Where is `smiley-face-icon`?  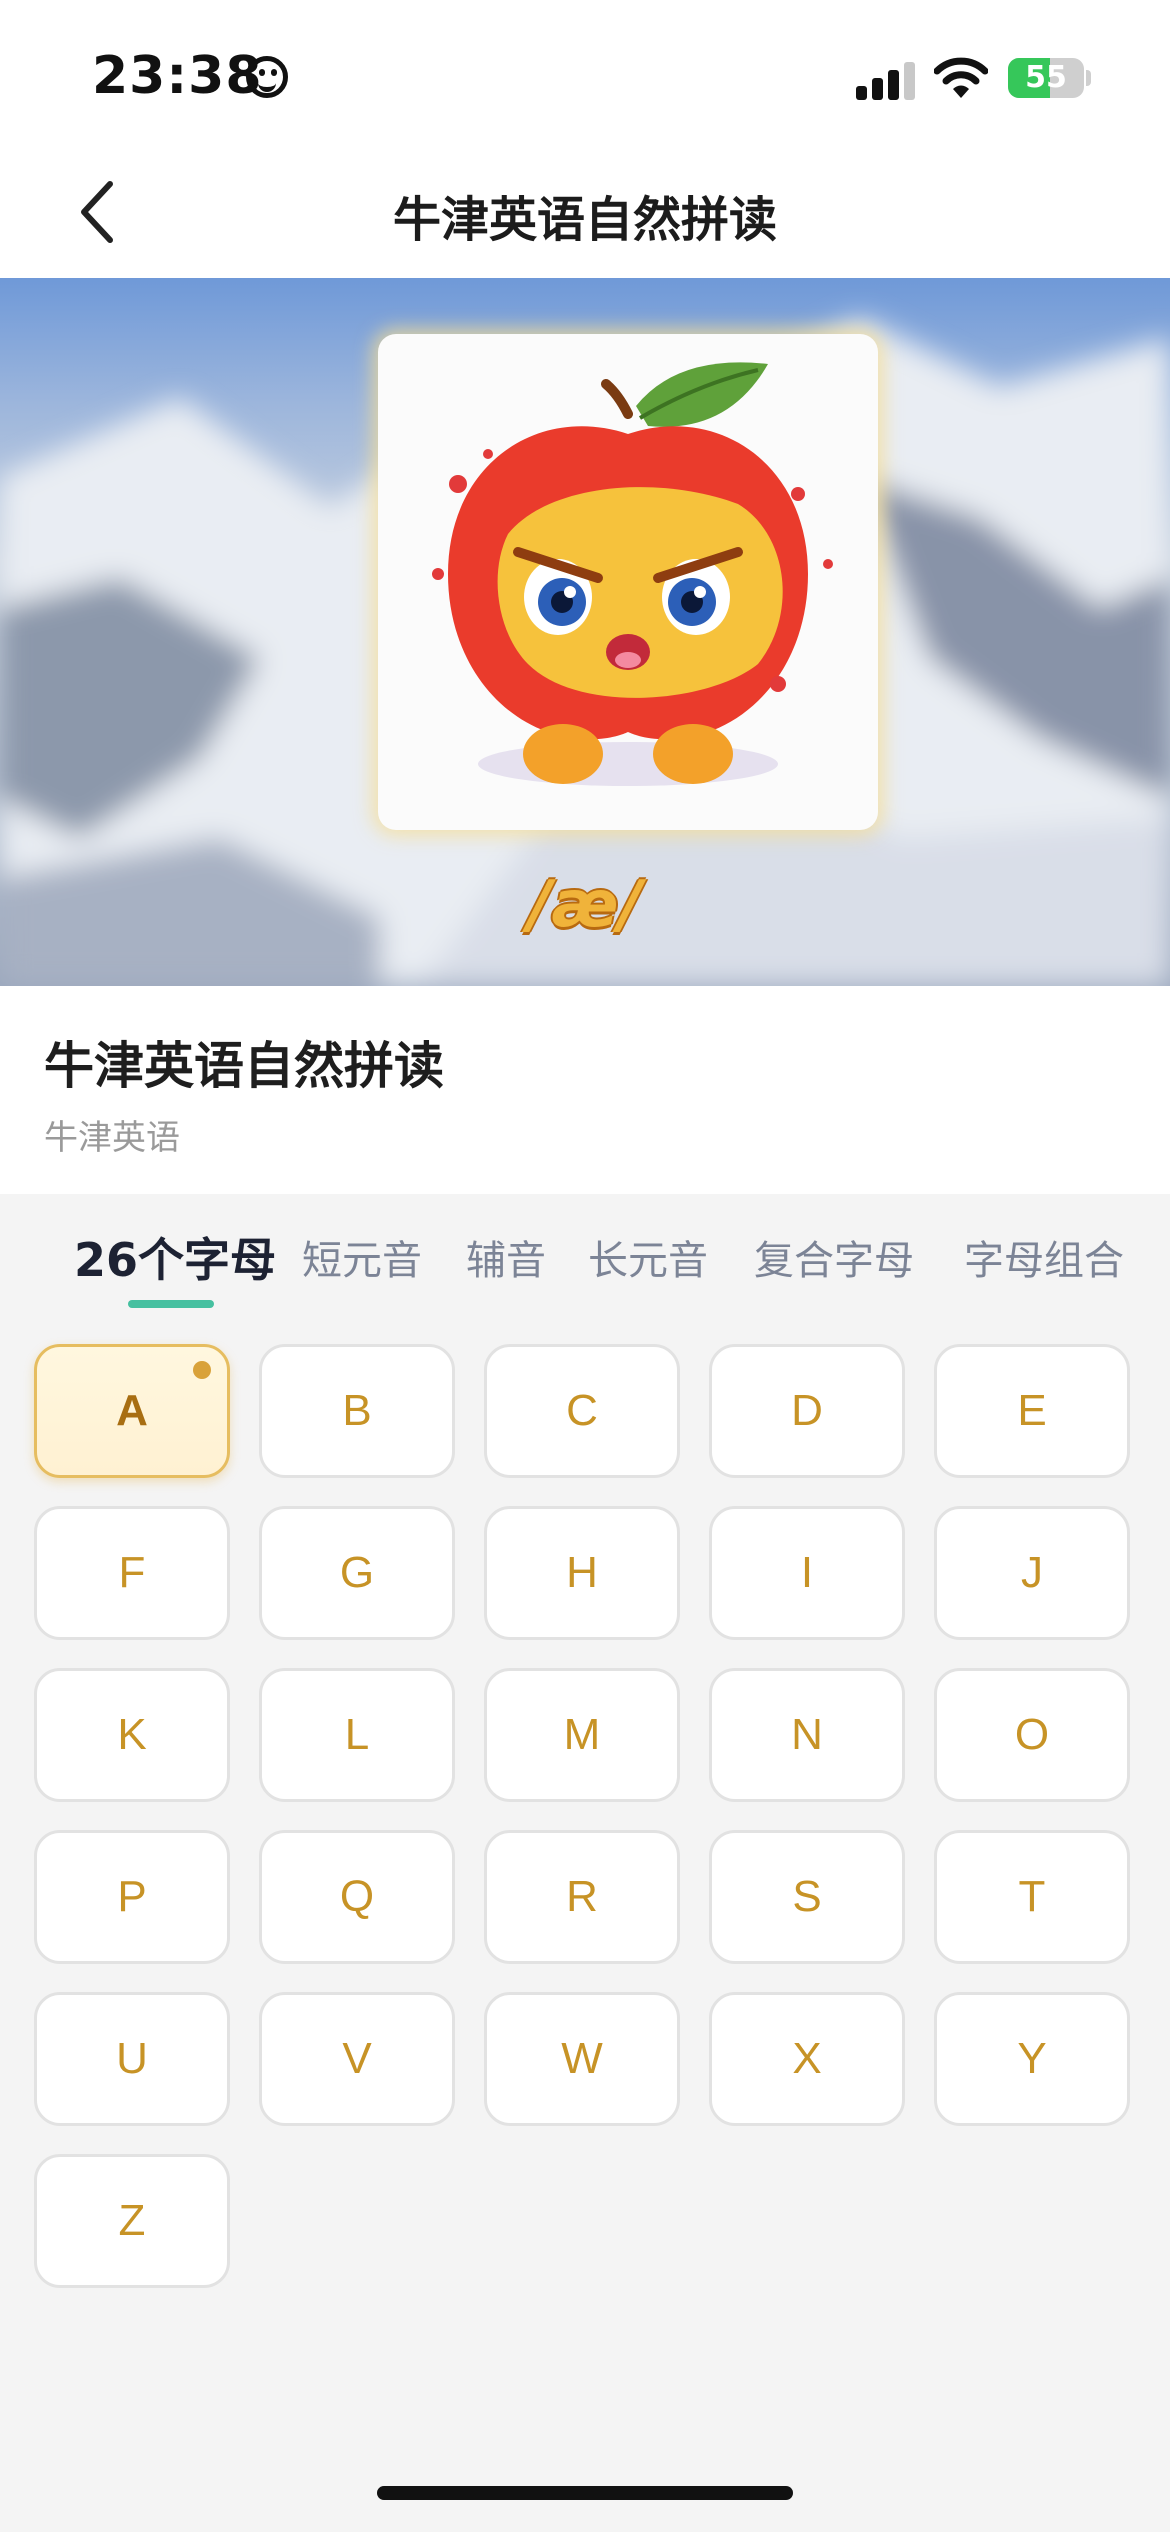
smiley-face-icon is located at coordinates (267, 77).